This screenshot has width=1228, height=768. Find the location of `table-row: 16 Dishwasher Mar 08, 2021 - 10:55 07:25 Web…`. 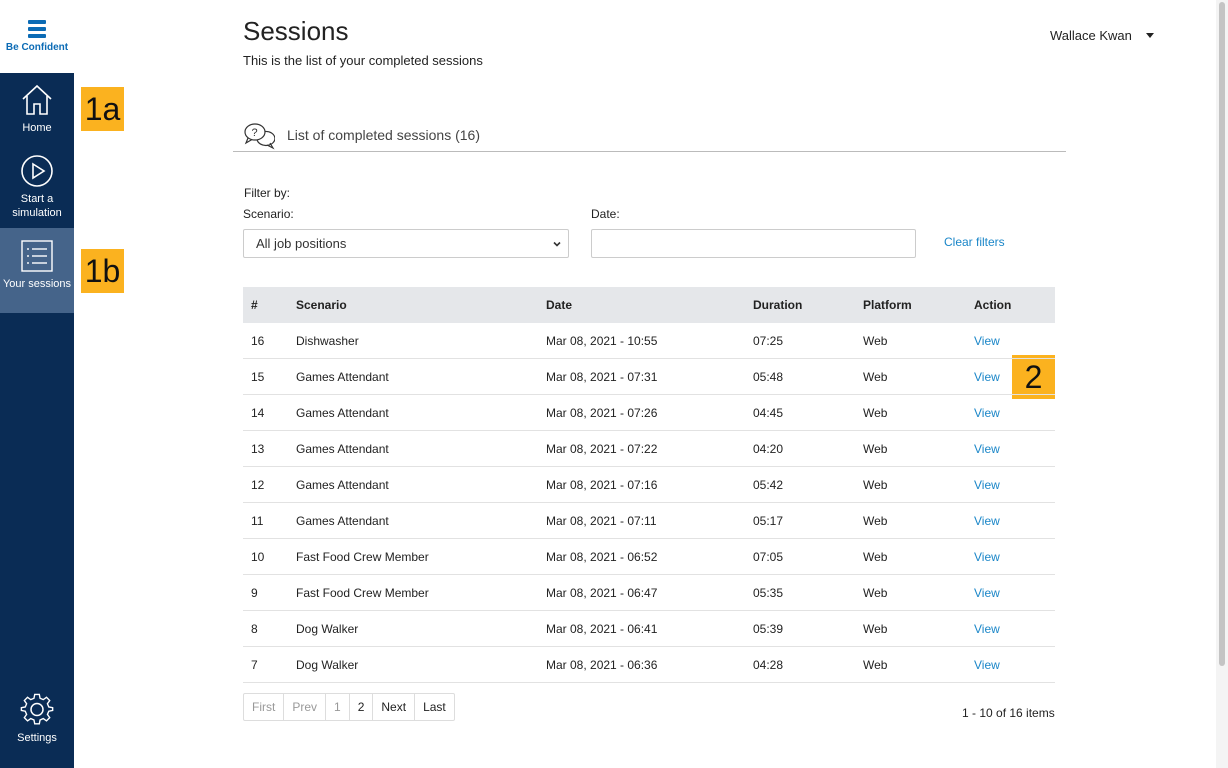

table-row: 16 Dishwasher Mar 08, 2021 - 10:55 07:25 Web… is located at coordinates (649, 341).